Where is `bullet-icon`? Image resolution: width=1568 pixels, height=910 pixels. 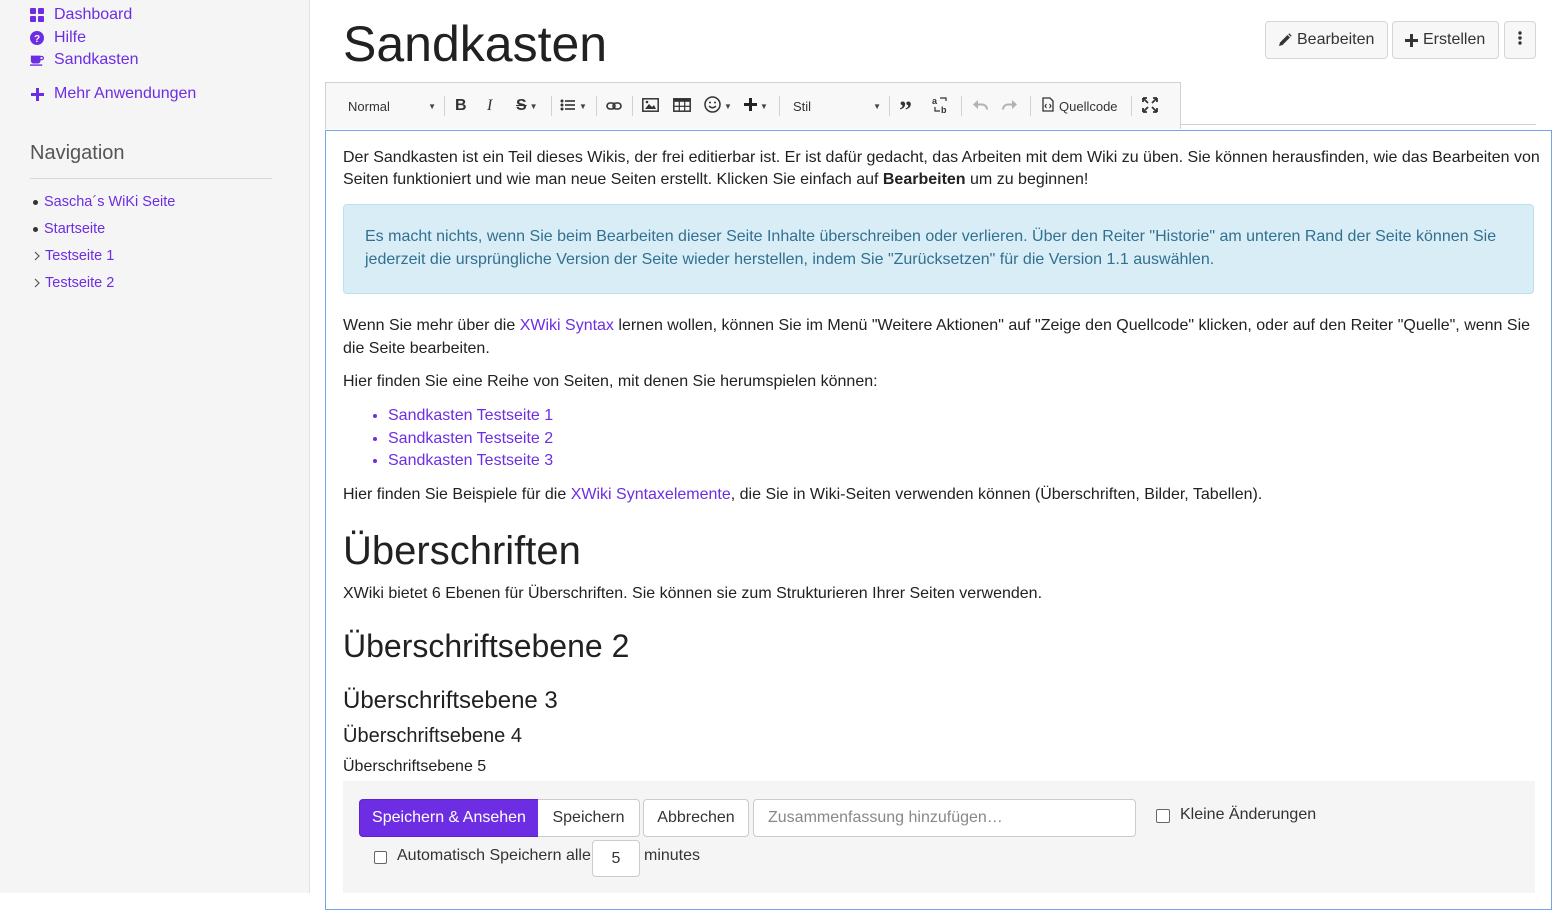 bullet-icon is located at coordinates (35, 202).